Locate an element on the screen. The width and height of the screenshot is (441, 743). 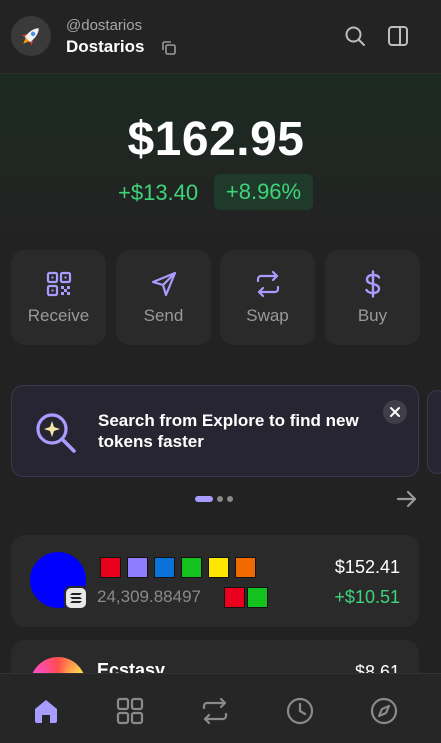
close-icon is located at coordinates (395, 412).